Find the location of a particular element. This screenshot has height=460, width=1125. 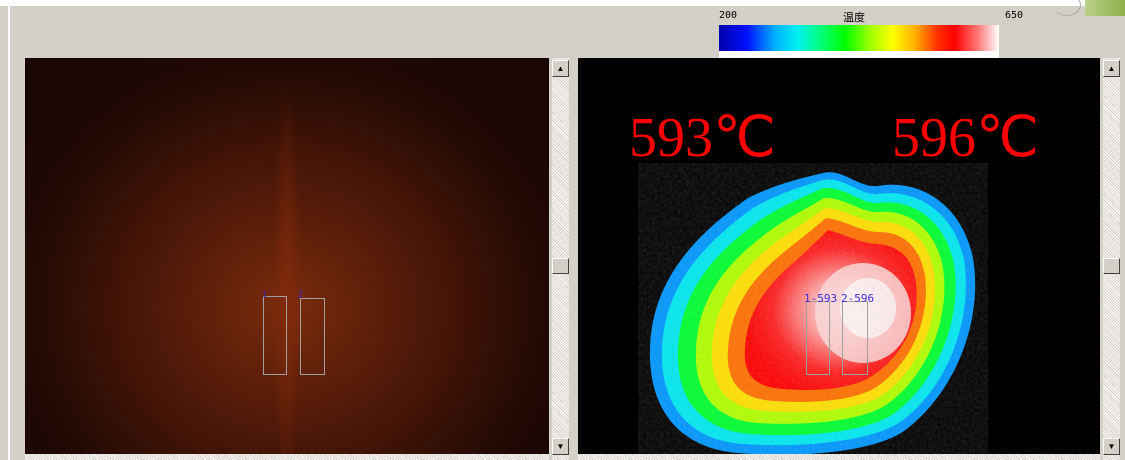

scale-gradient-bar is located at coordinates (859, 38).